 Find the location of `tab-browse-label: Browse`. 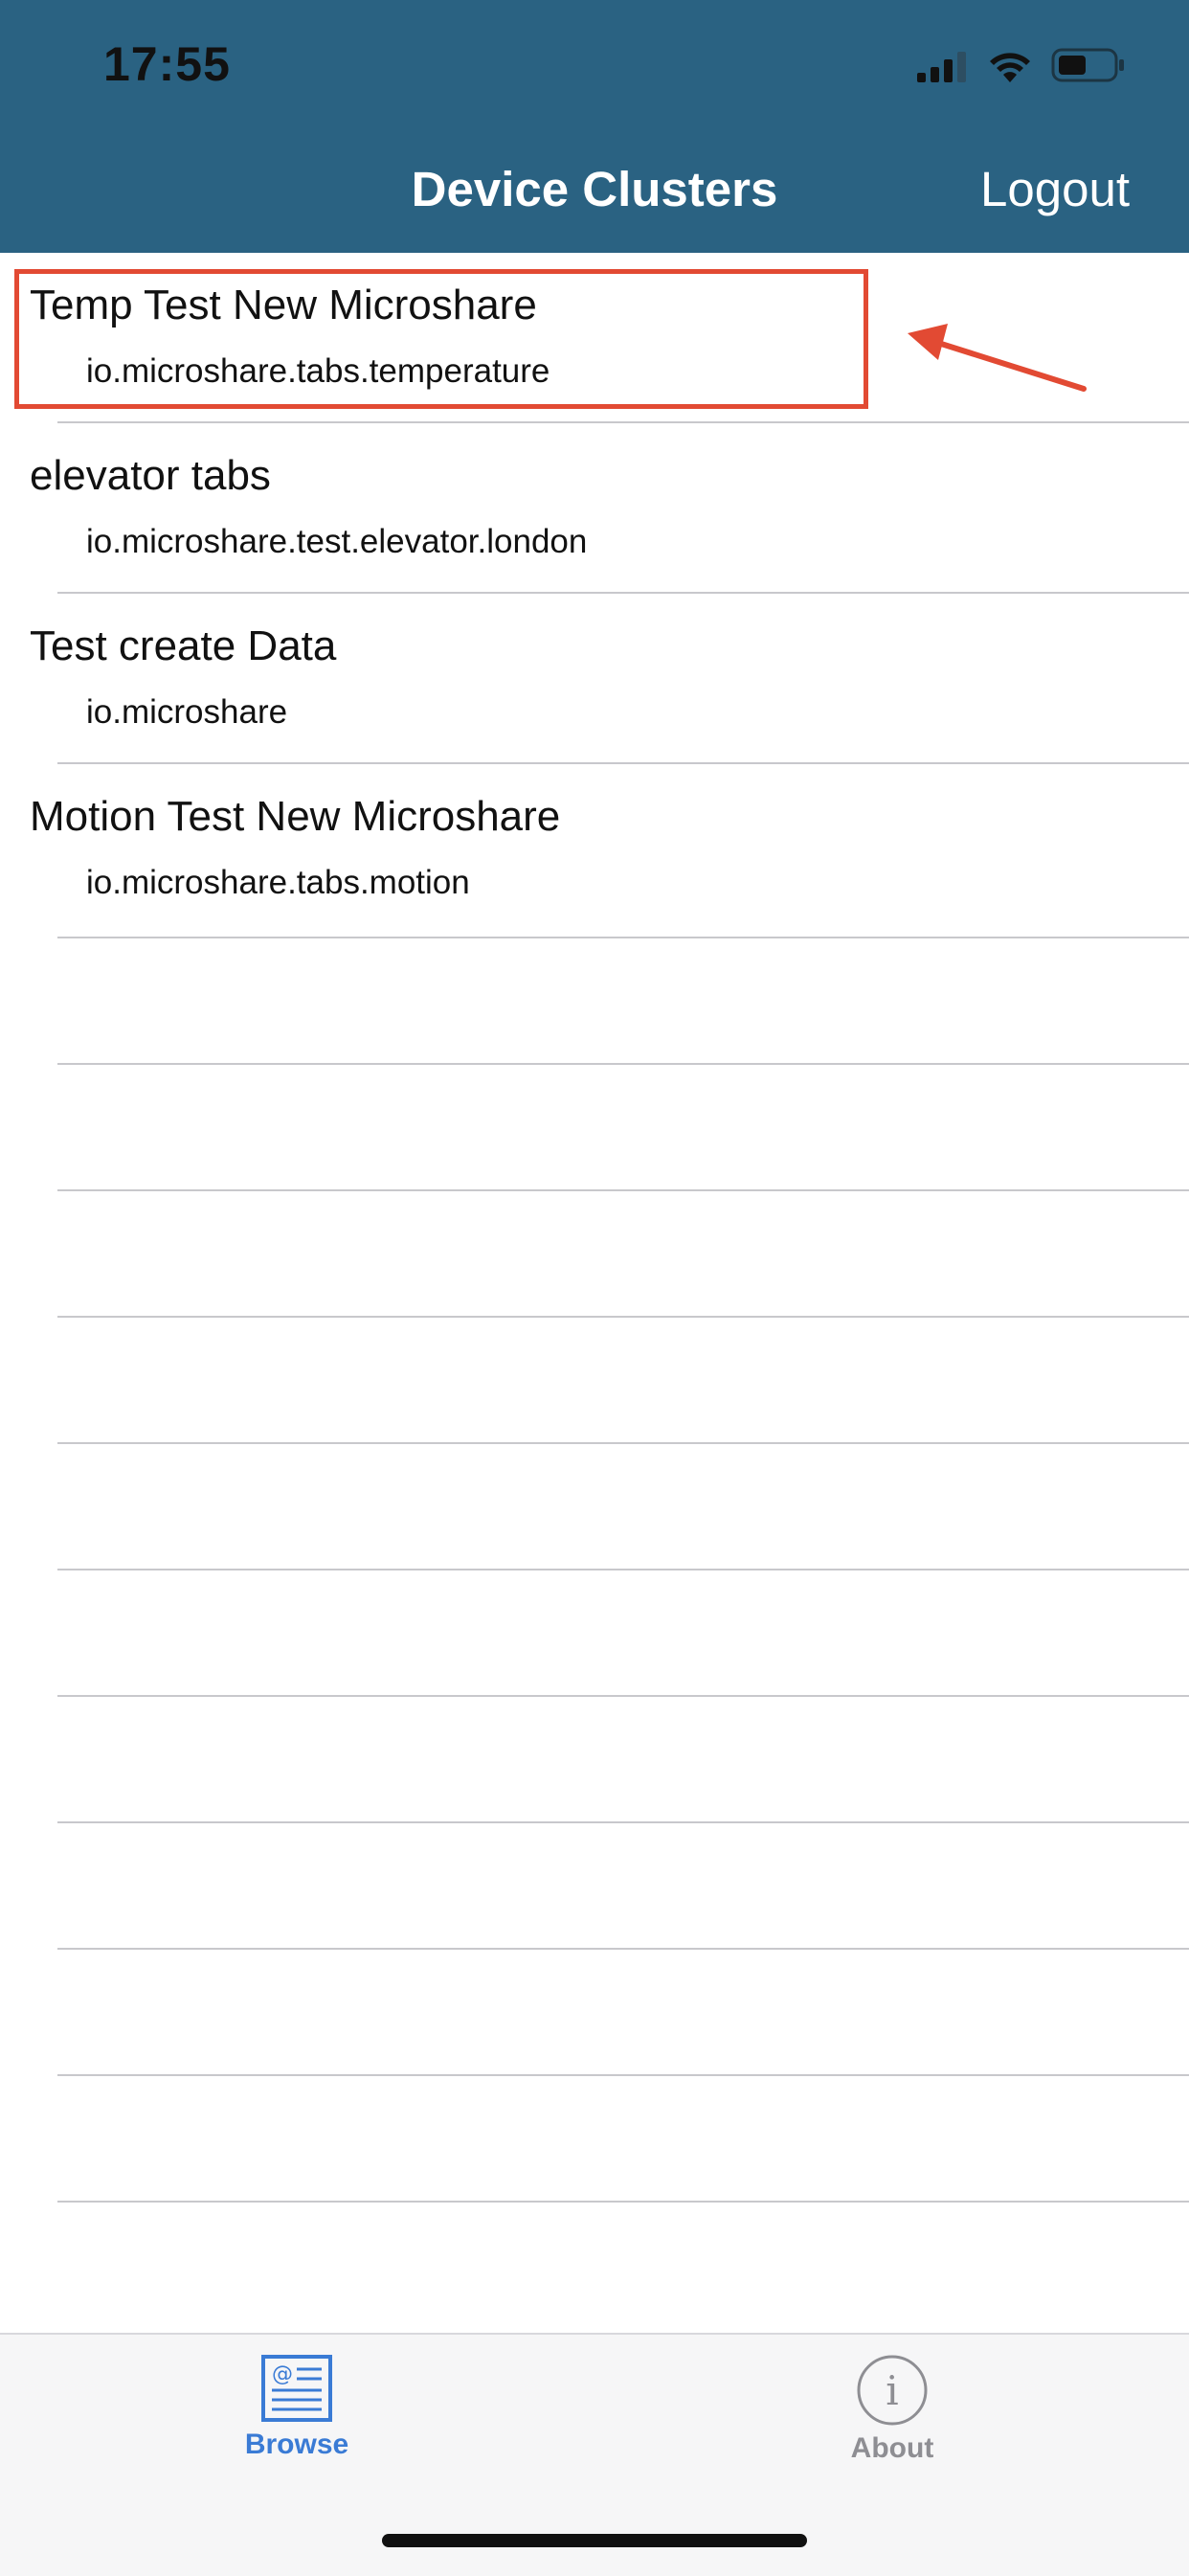

tab-browse-label: Browse is located at coordinates (296, 2444).